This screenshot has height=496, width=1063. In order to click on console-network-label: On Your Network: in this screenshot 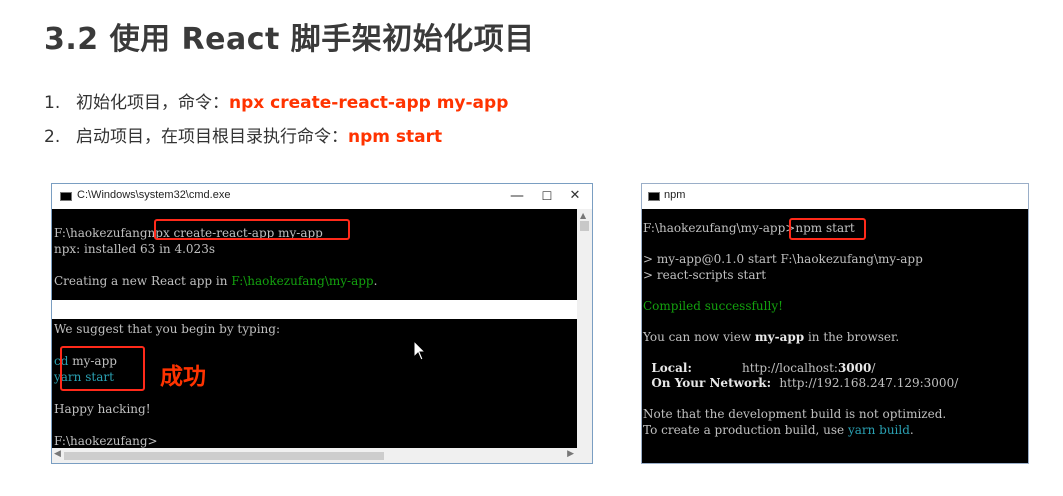, I will do `click(711, 383)`.